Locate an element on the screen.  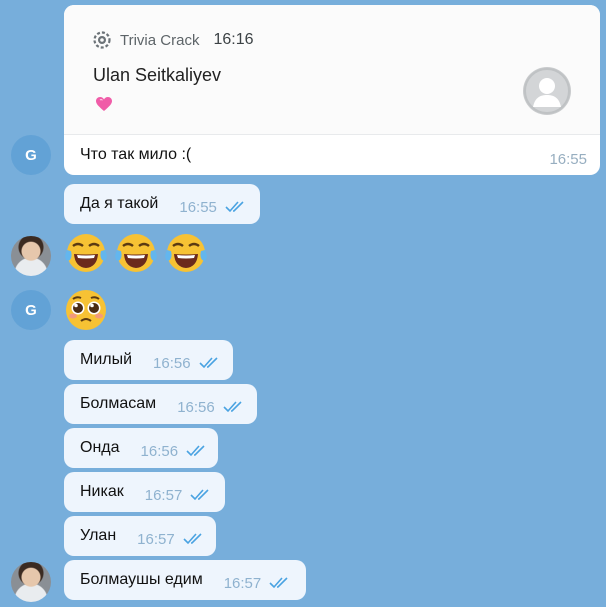
message-text: Да я такой is located at coordinates (119, 203).